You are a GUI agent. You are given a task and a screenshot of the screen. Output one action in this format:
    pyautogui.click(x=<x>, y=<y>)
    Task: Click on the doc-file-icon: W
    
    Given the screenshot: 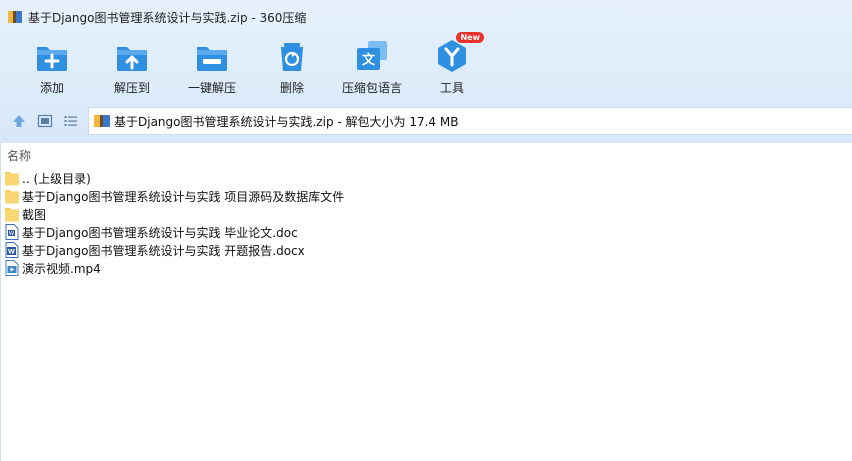 What is the action you would take?
    pyautogui.click(x=12, y=232)
    